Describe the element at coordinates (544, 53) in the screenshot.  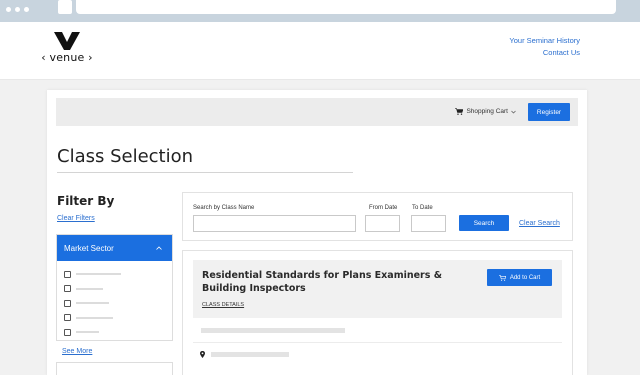
I see `contact-us-link: Contact Us` at that location.